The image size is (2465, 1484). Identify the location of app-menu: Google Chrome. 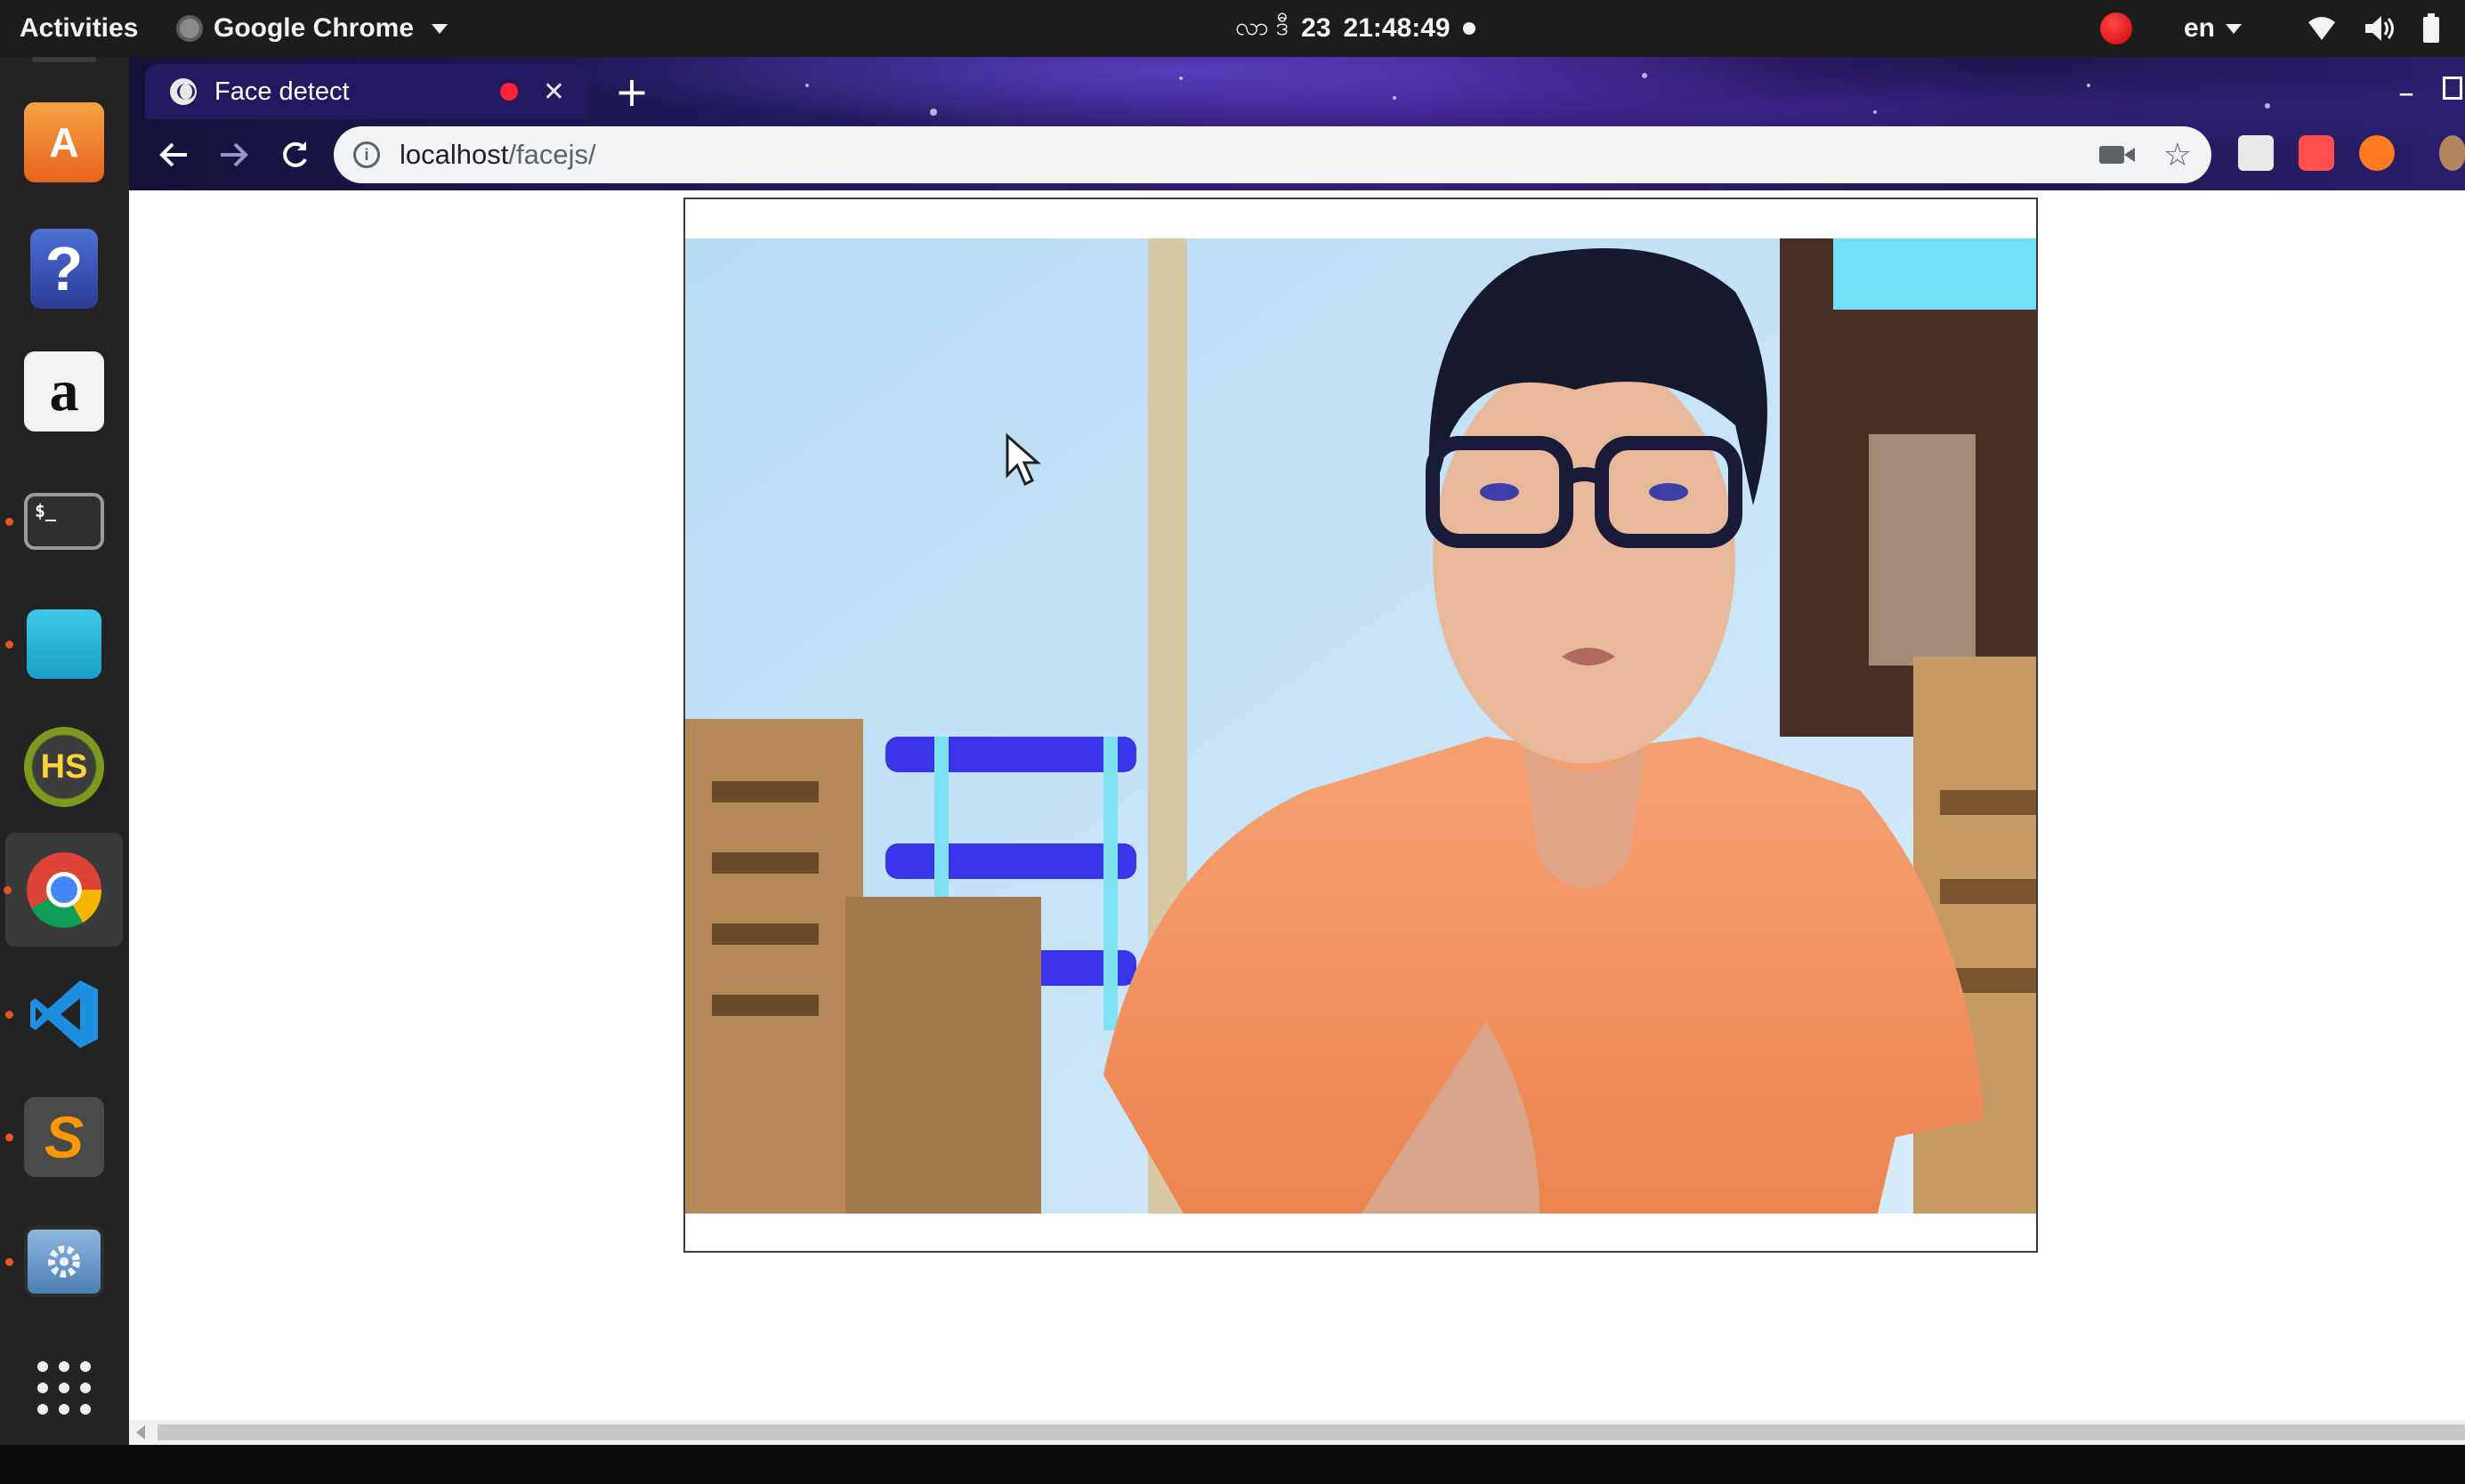
(312, 28).